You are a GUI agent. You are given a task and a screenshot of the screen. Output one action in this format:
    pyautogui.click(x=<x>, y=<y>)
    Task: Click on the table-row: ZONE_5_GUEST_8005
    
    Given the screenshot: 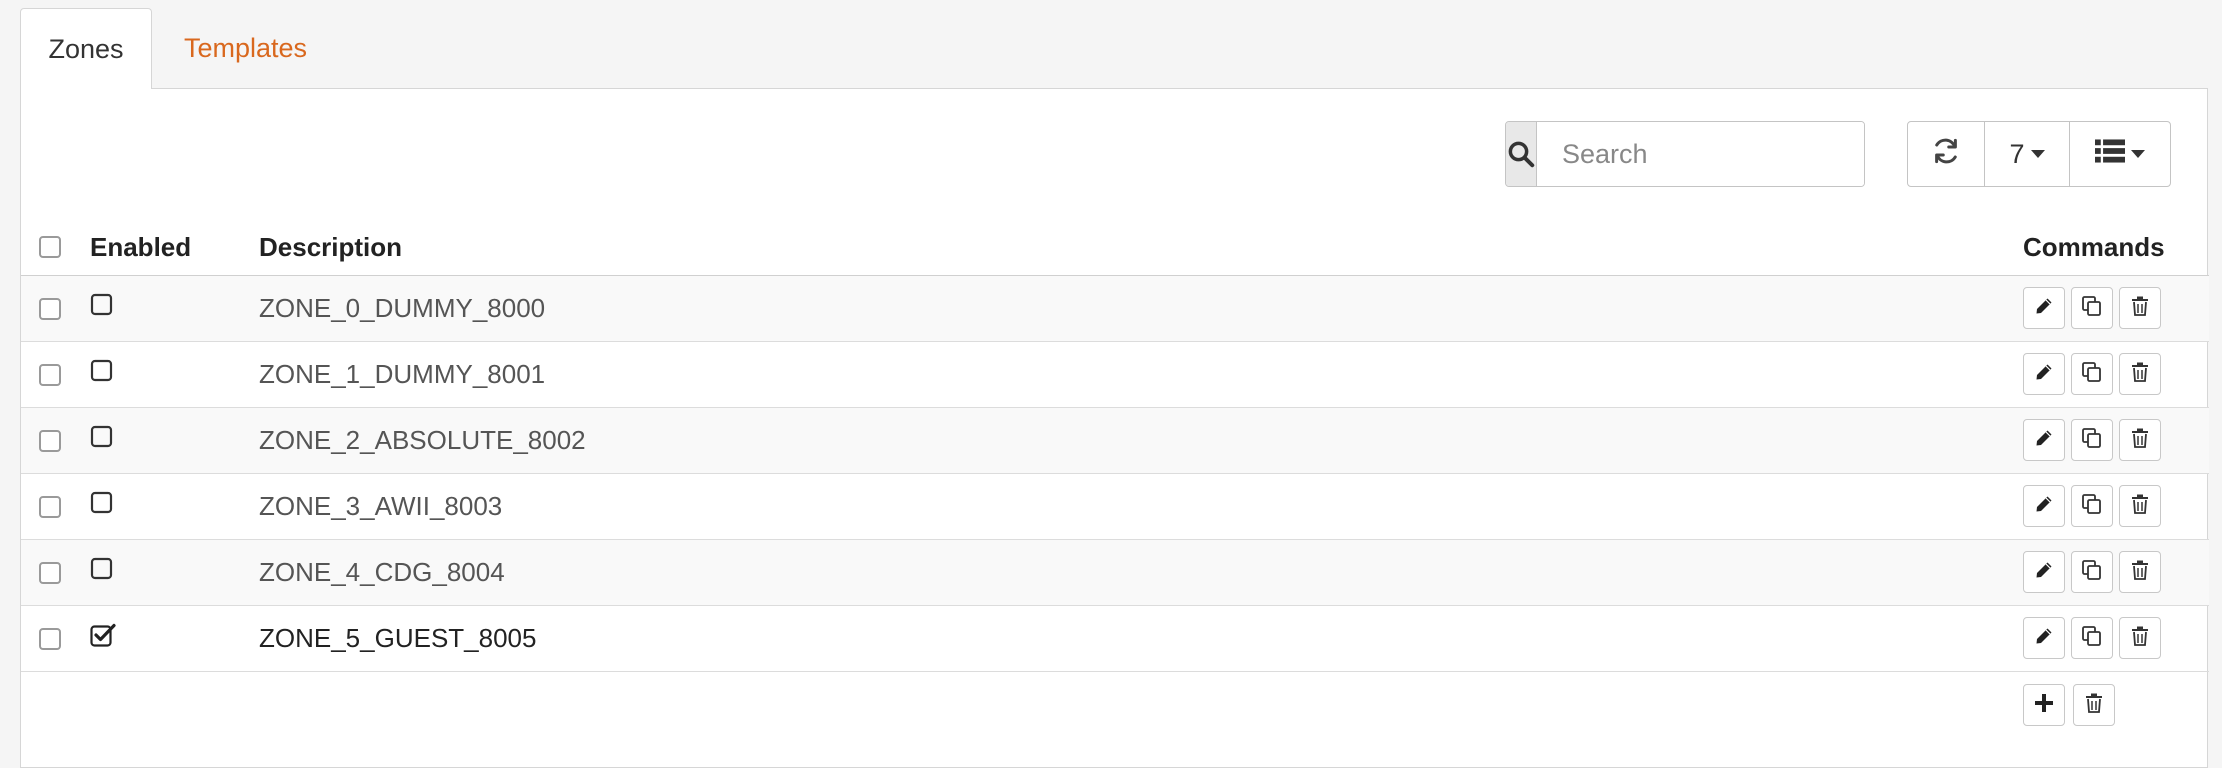 What is the action you would take?
    pyautogui.click(x=1115, y=639)
    